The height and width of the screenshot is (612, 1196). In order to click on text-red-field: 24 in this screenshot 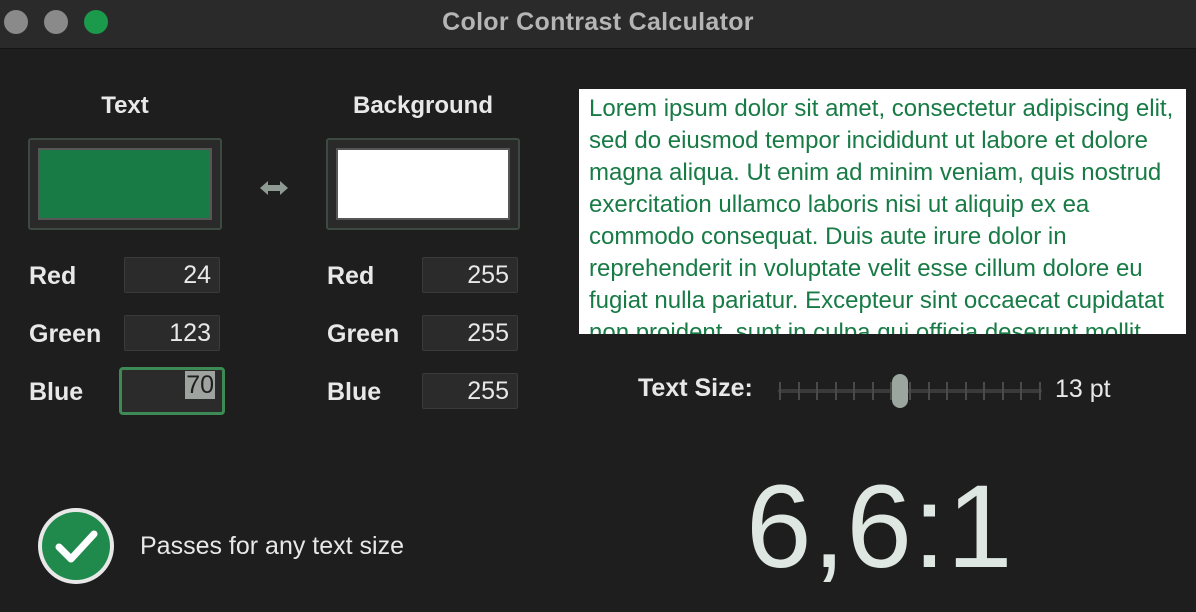, I will do `click(172, 275)`.